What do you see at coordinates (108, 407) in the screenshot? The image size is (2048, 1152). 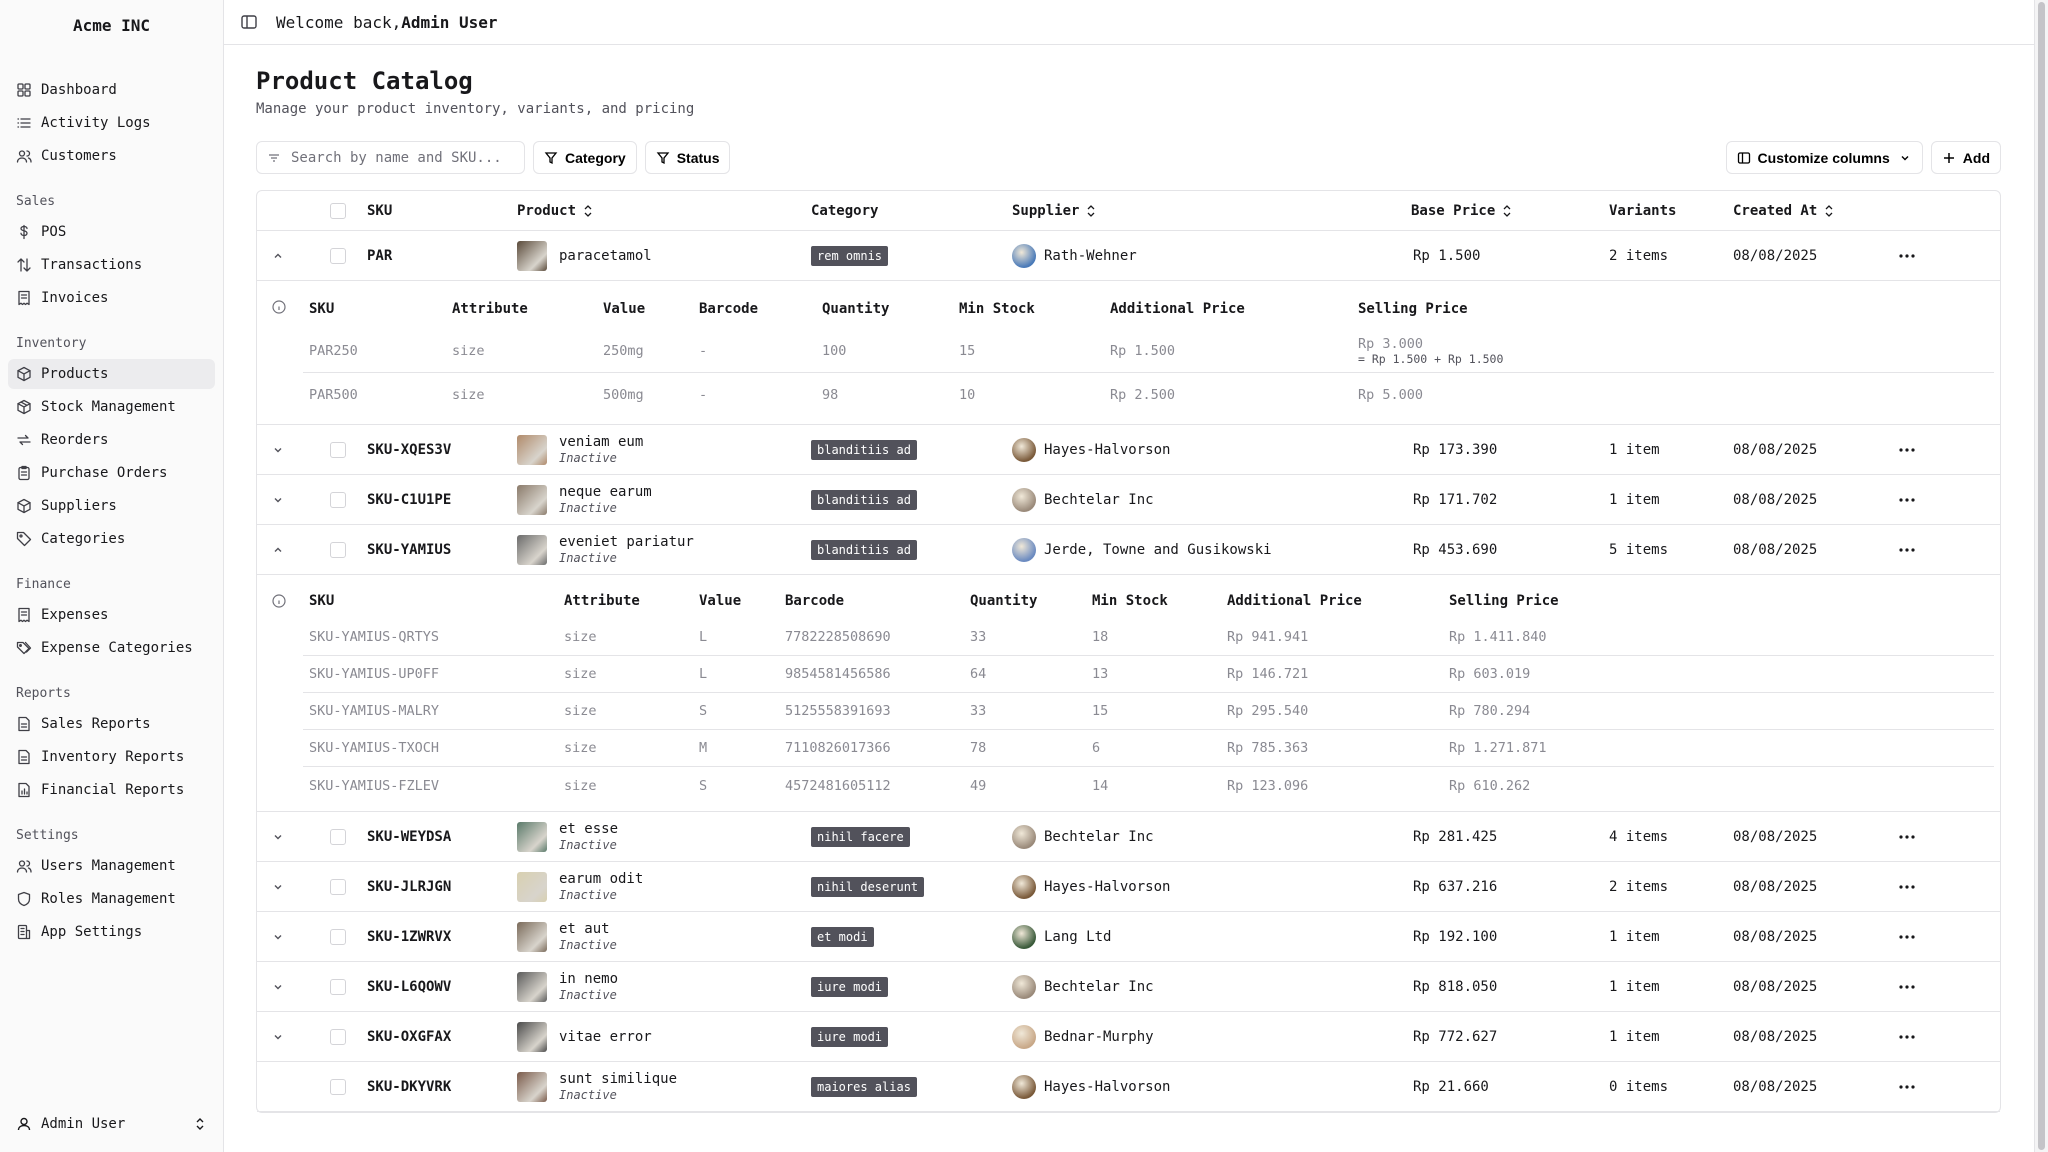 I see `sidebar-item-label: Stock Management` at bounding box center [108, 407].